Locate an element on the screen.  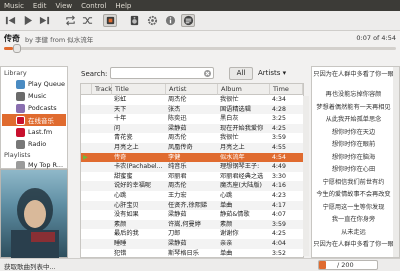
title-cell: 传奇 is located at coordinates (120, 157).